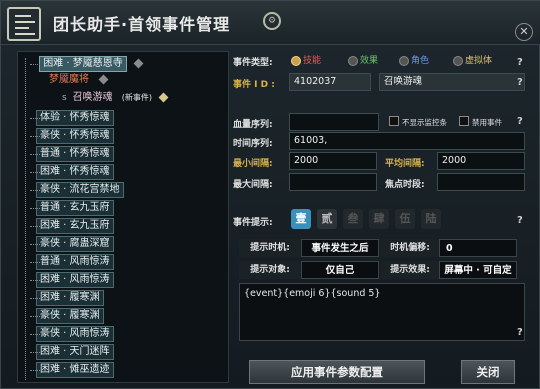  What do you see at coordinates (464, 121) in the screenshot?
I see `disable-event-checkbox` at bounding box center [464, 121].